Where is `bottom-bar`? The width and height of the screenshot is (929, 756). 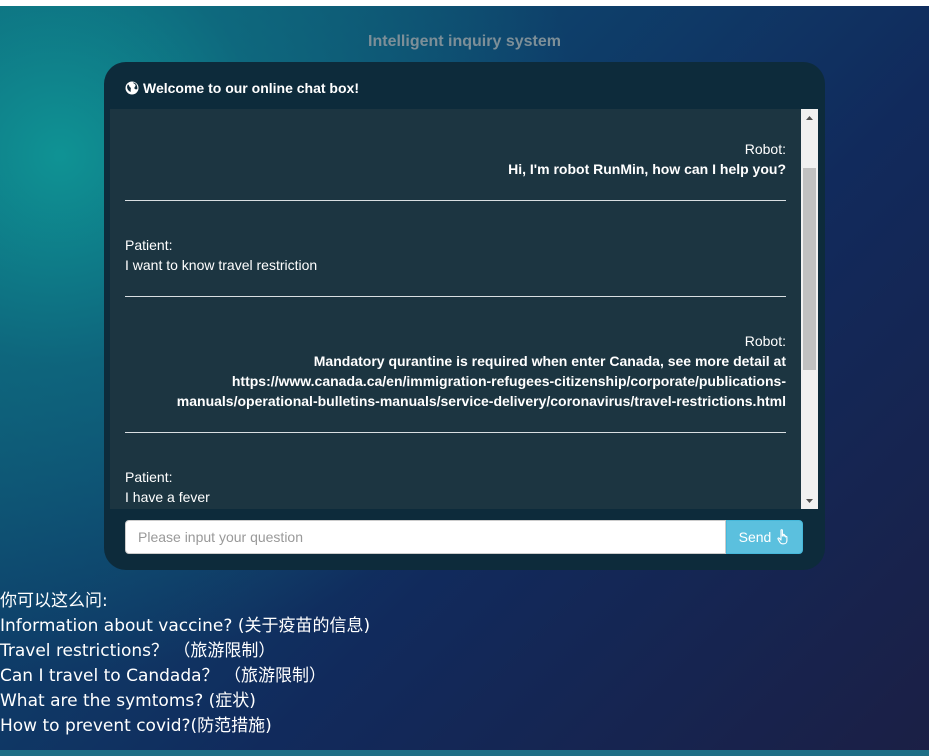 bottom-bar is located at coordinates (464, 753).